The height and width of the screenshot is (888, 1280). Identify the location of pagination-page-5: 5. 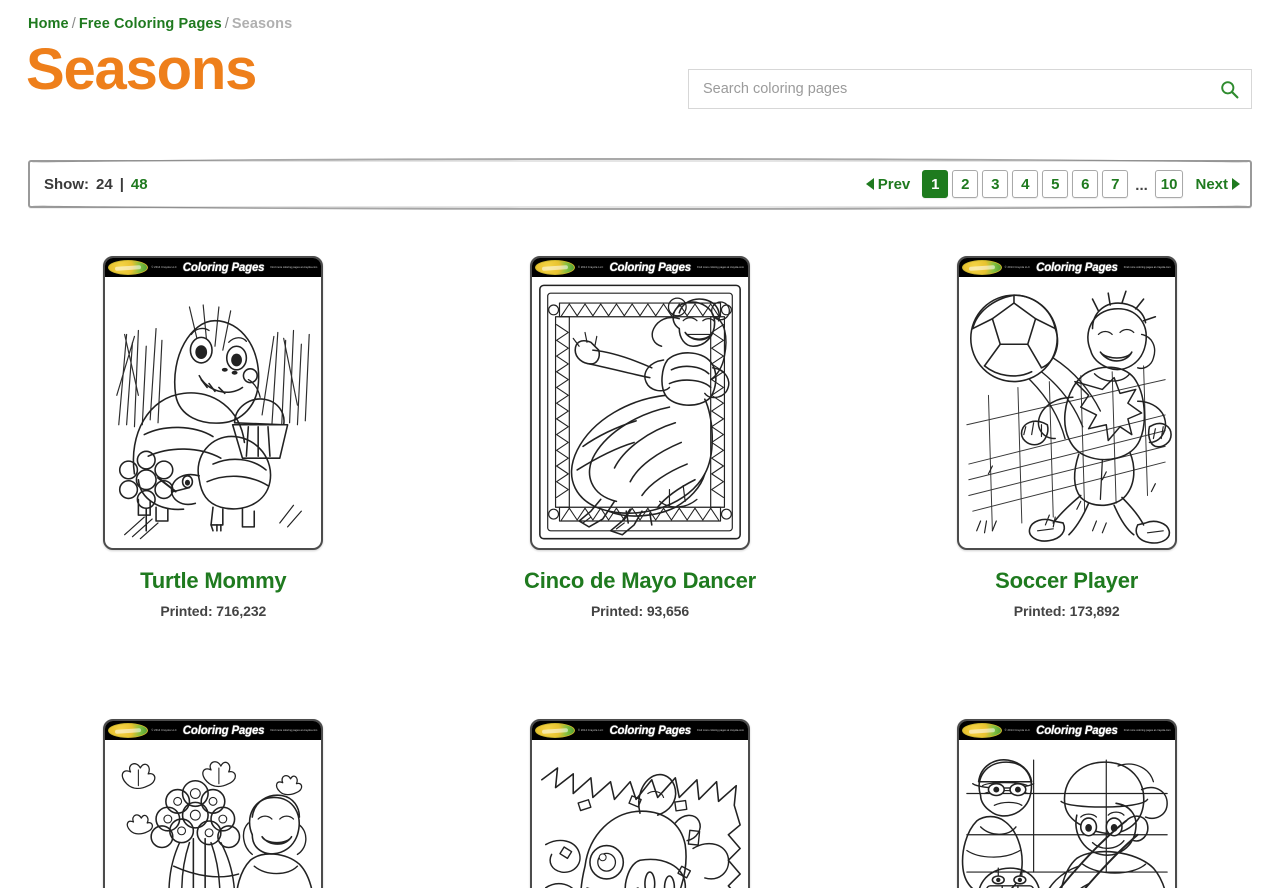
(1055, 184).